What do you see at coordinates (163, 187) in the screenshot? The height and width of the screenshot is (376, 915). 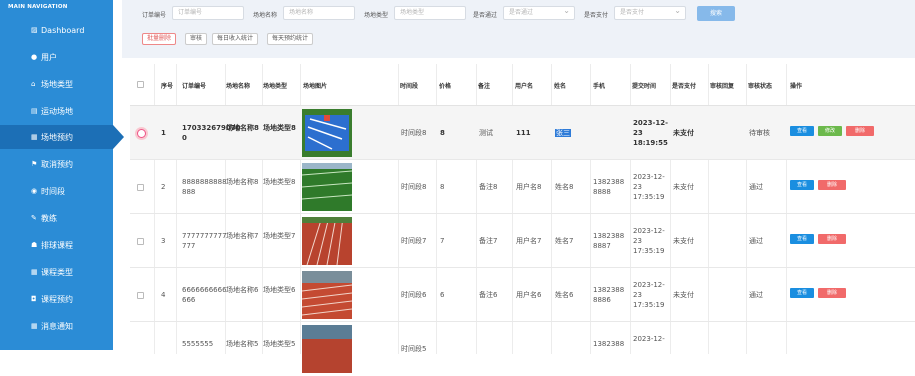 I see `row-index: 2` at bounding box center [163, 187].